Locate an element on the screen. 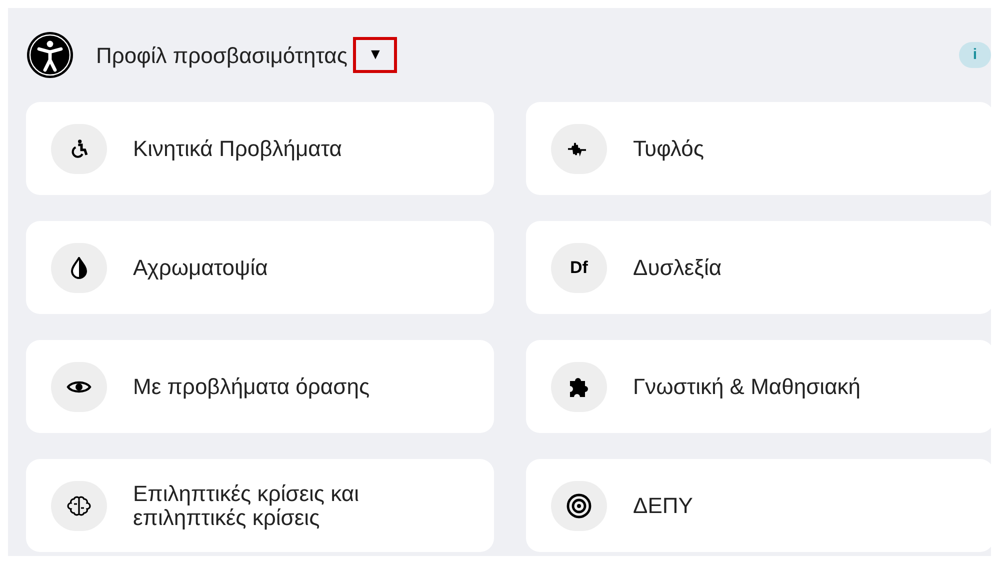  profile-card: Df Δυσλεξία is located at coordinates (760, 267).